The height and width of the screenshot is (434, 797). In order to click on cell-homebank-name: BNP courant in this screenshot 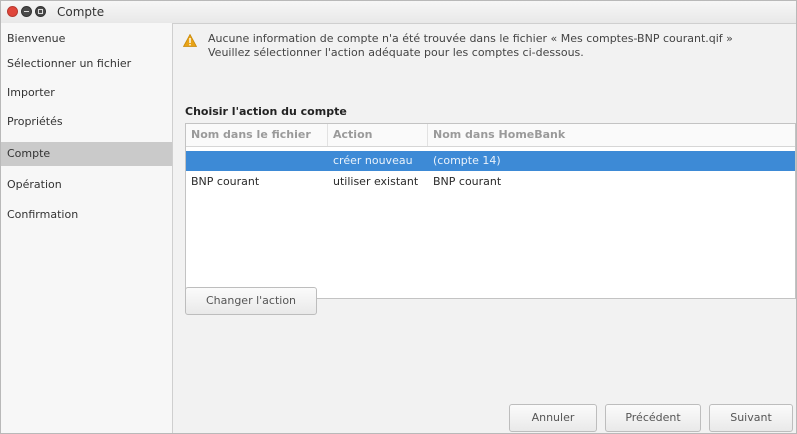, I will do `click(467, 181)`.